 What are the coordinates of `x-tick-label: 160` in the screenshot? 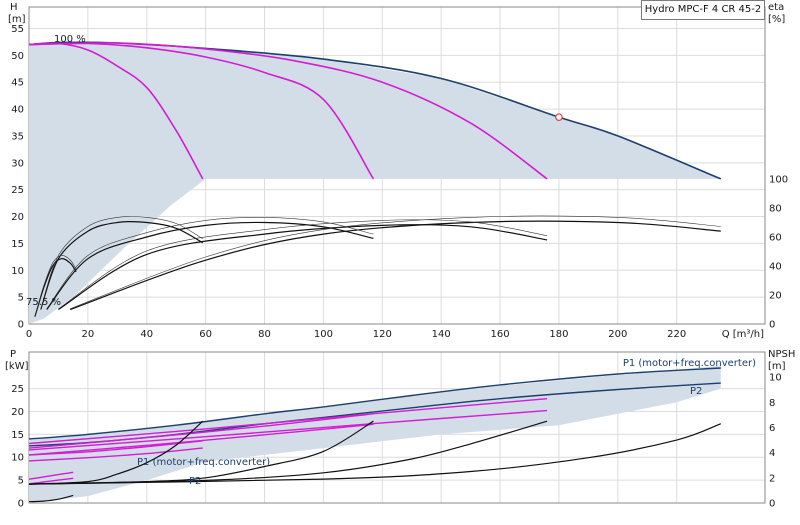 It's located at (499, 334).